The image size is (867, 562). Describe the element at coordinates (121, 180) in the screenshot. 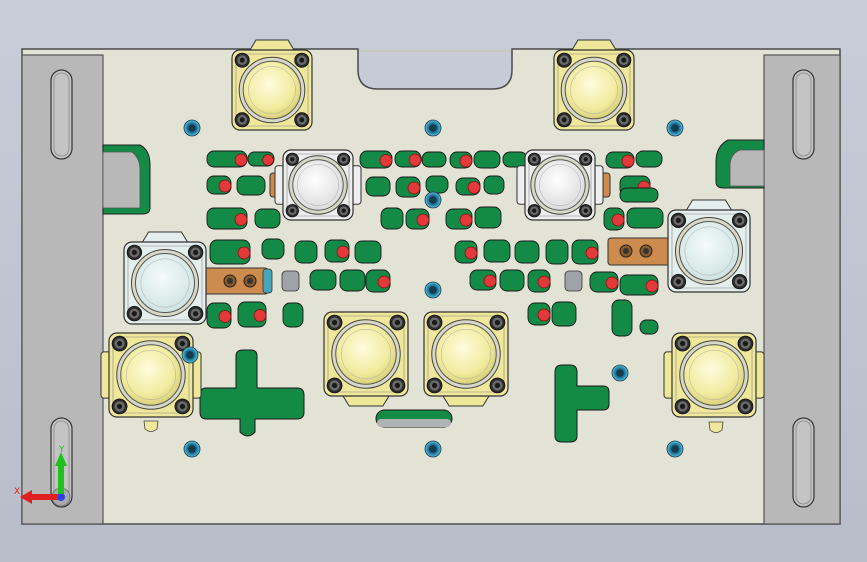

I see `left-side-notch` at that location.